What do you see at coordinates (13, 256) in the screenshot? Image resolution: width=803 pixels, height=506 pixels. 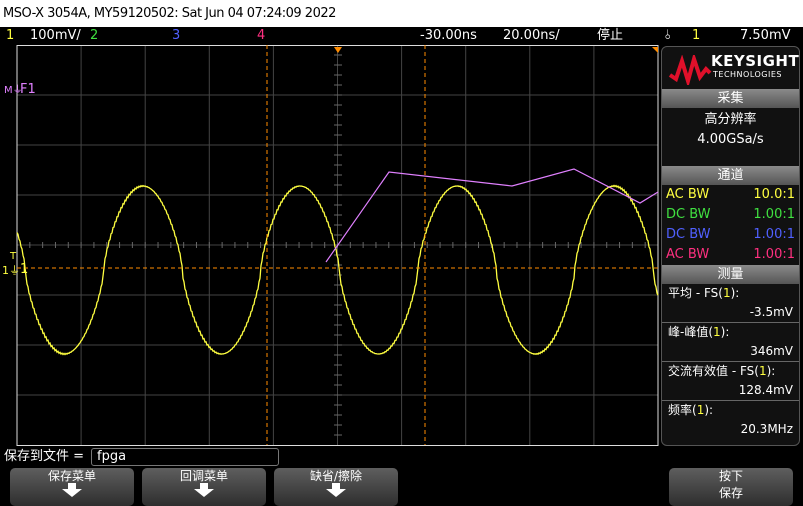 I see `trigger-marker: T` at bounding box center [13, 256].